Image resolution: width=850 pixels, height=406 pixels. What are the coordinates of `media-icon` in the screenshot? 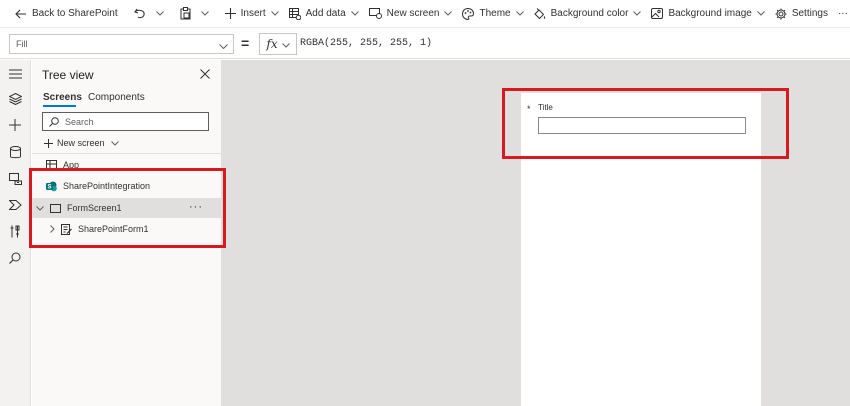 It's located at (15, 179).